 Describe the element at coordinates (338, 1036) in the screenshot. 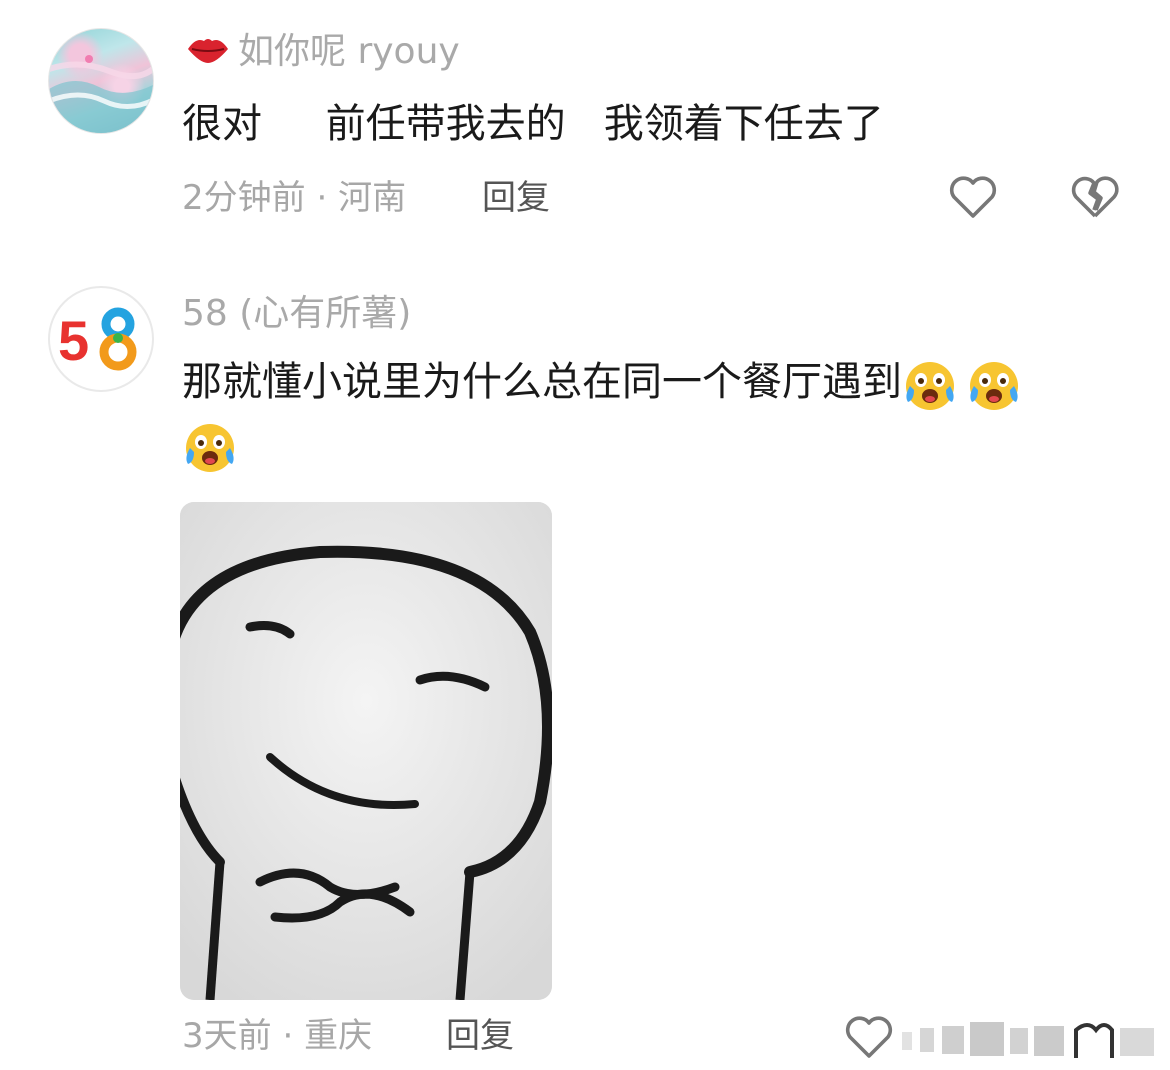

I see `comment-location: 重庆` at that location.